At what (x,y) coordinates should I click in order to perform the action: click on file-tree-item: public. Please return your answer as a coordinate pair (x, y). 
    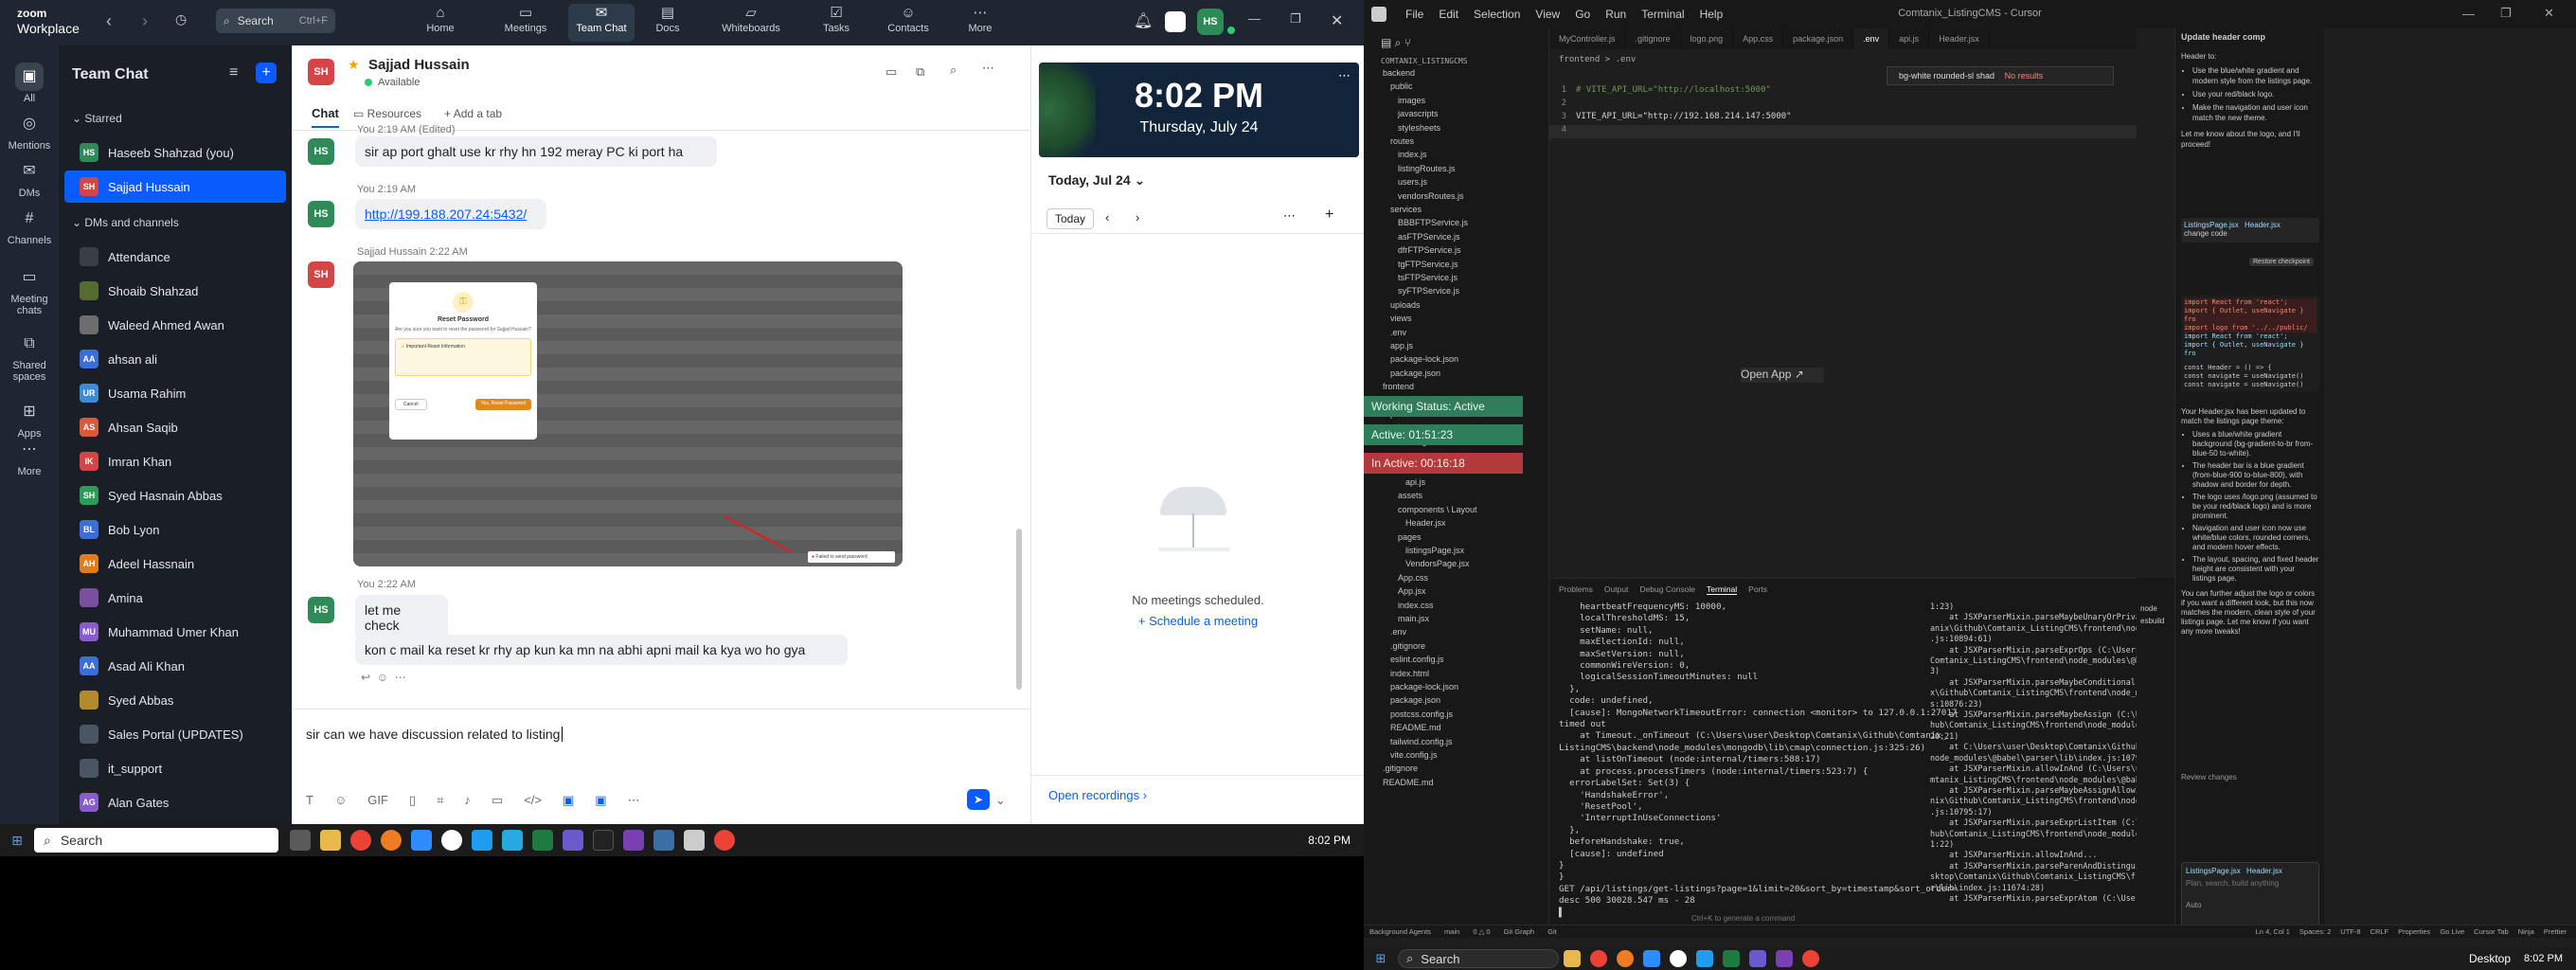
    Looking at the image, I should click on (1394, 87).